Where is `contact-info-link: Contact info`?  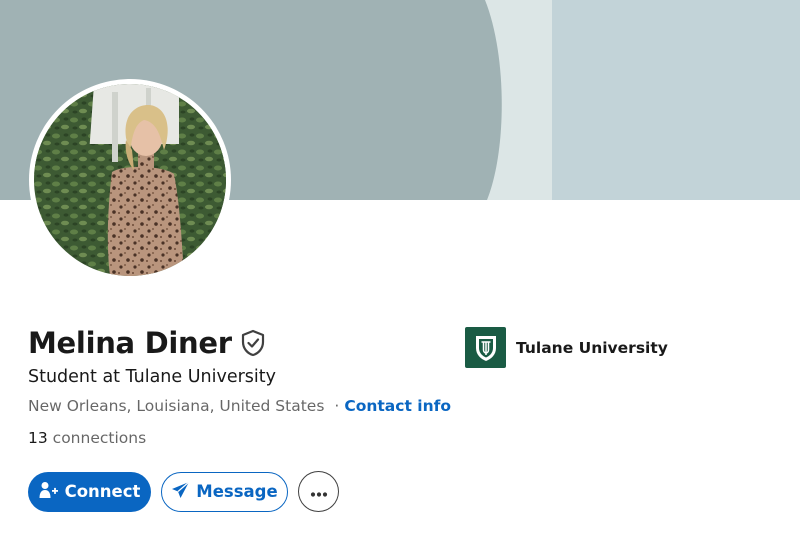 contact-info-link: Contact info is located at coordinates (397, 406).